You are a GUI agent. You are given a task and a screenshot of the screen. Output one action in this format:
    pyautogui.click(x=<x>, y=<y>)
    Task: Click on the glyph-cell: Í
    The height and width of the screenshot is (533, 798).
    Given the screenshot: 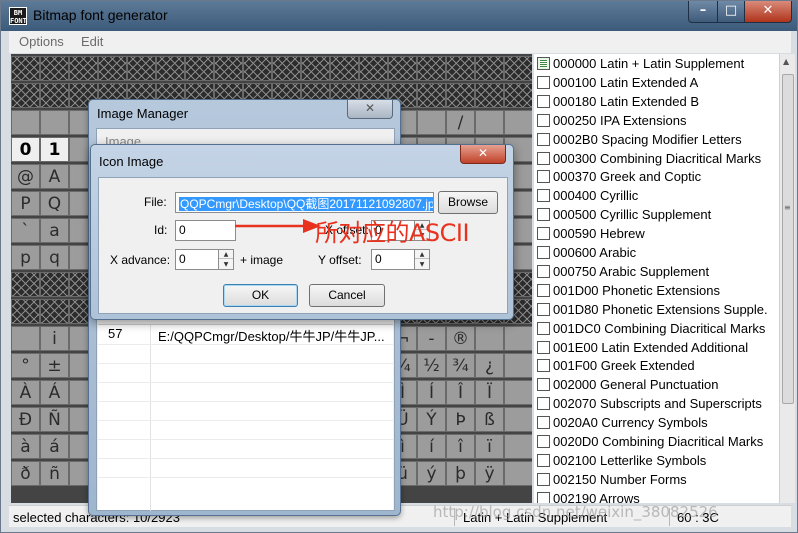 What is the action you would take?
    pyautogui.click(x=431, y=392)
    